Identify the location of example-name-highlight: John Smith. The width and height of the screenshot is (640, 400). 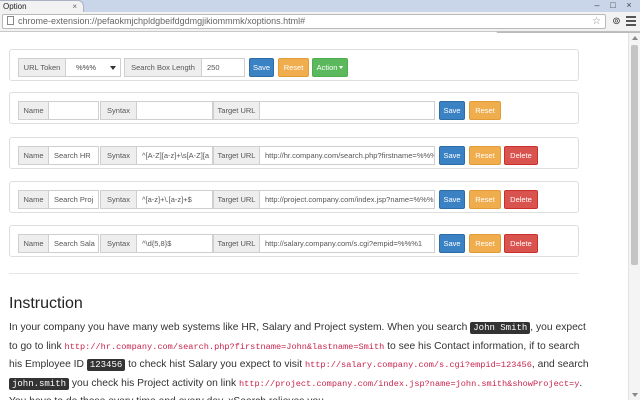
(500, 328).